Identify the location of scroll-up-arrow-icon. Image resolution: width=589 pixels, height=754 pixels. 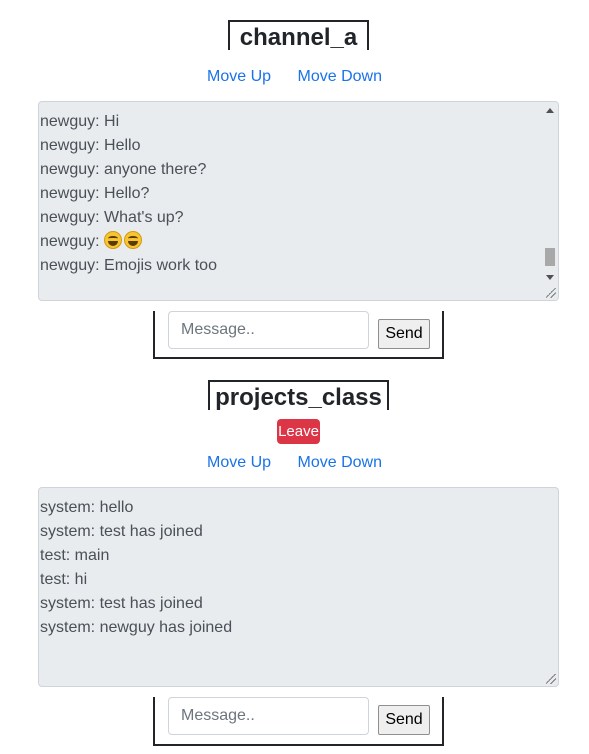
(550, 110).